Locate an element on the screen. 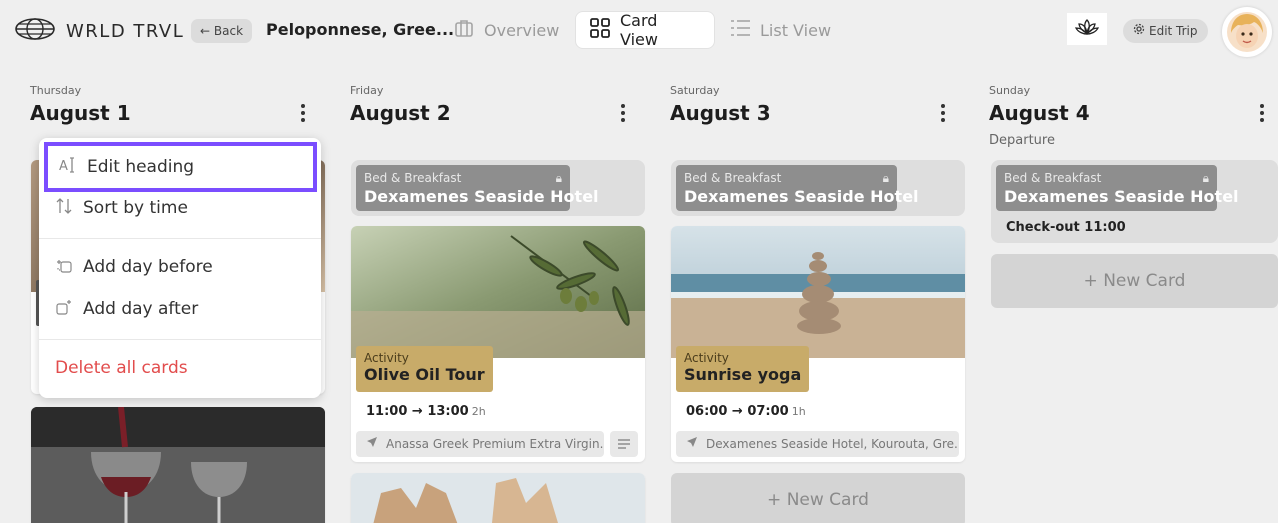 Image resolution: width=1278 pixels, height=523 pixels. avatar-face-icon is located at coordinates (1247, 32).